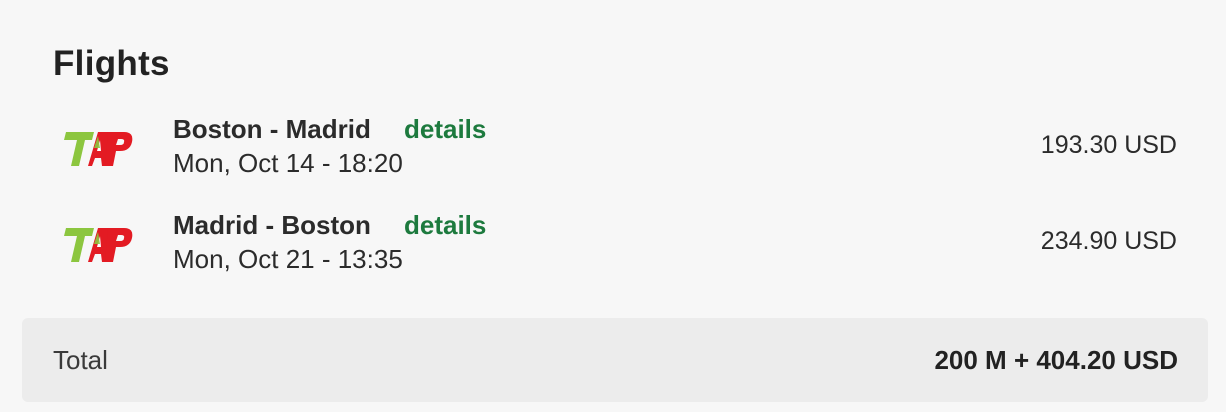  I want to click on flight-datetime: Mon, Oct 21 - 13:35, so click(288, 259).